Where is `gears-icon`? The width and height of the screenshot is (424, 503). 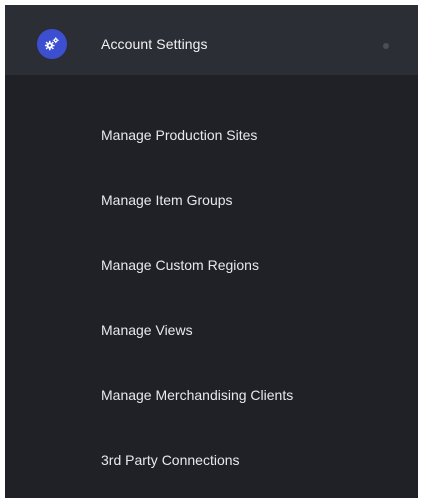 gears-icon is located at coordinates (52, 44).